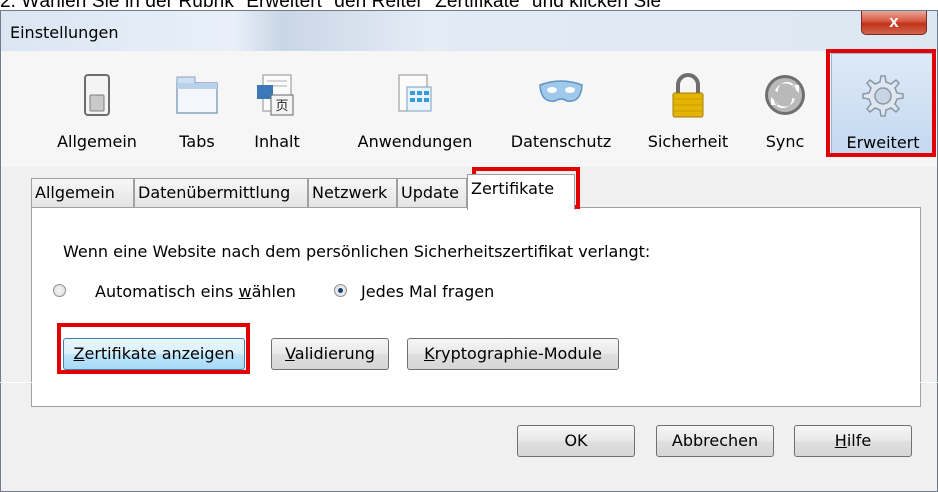 The height and width of the screenshot is (492, 938). I want to click on tab-label: Update, so click(430, 192).